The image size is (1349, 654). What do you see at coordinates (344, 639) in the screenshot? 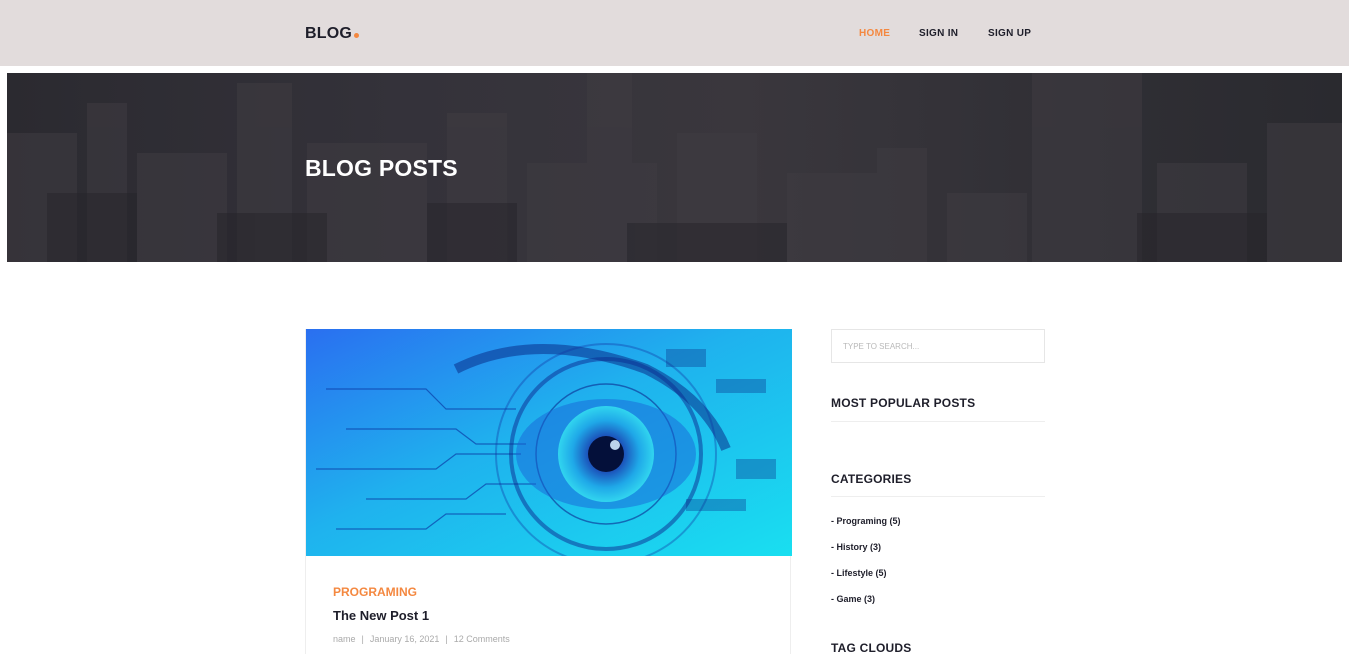
I see `post-author: name` at bounding box center [344, 639].